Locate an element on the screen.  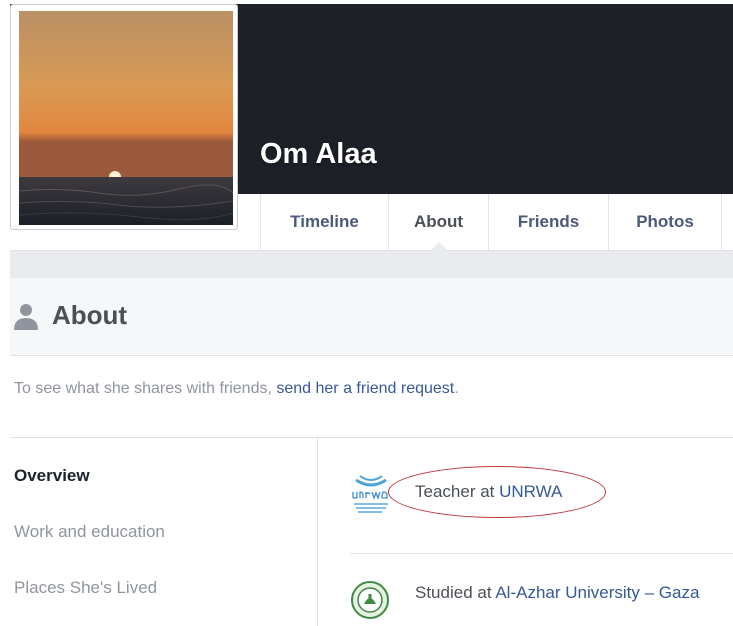
about-section-header: About is located at coordinates (371, 317).